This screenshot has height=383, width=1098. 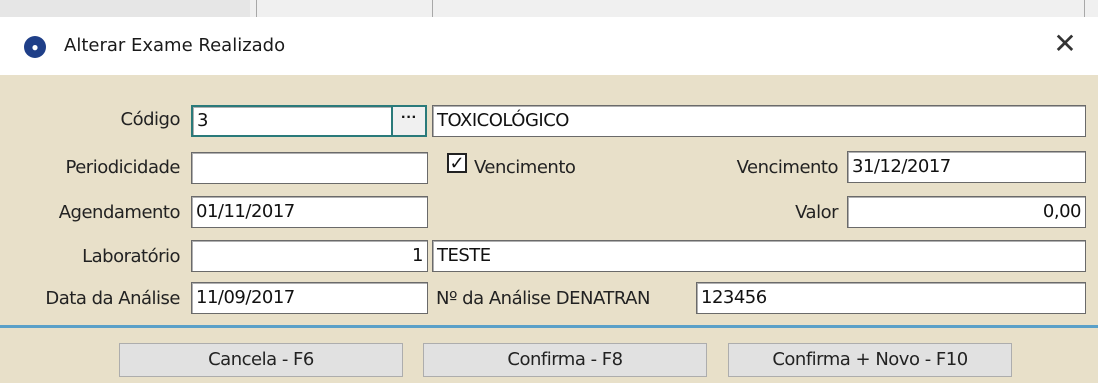 What do you see at coordinates (309, 168) in the screenshot?
I see `periodicidade-input` at bounding box center [309, 168].